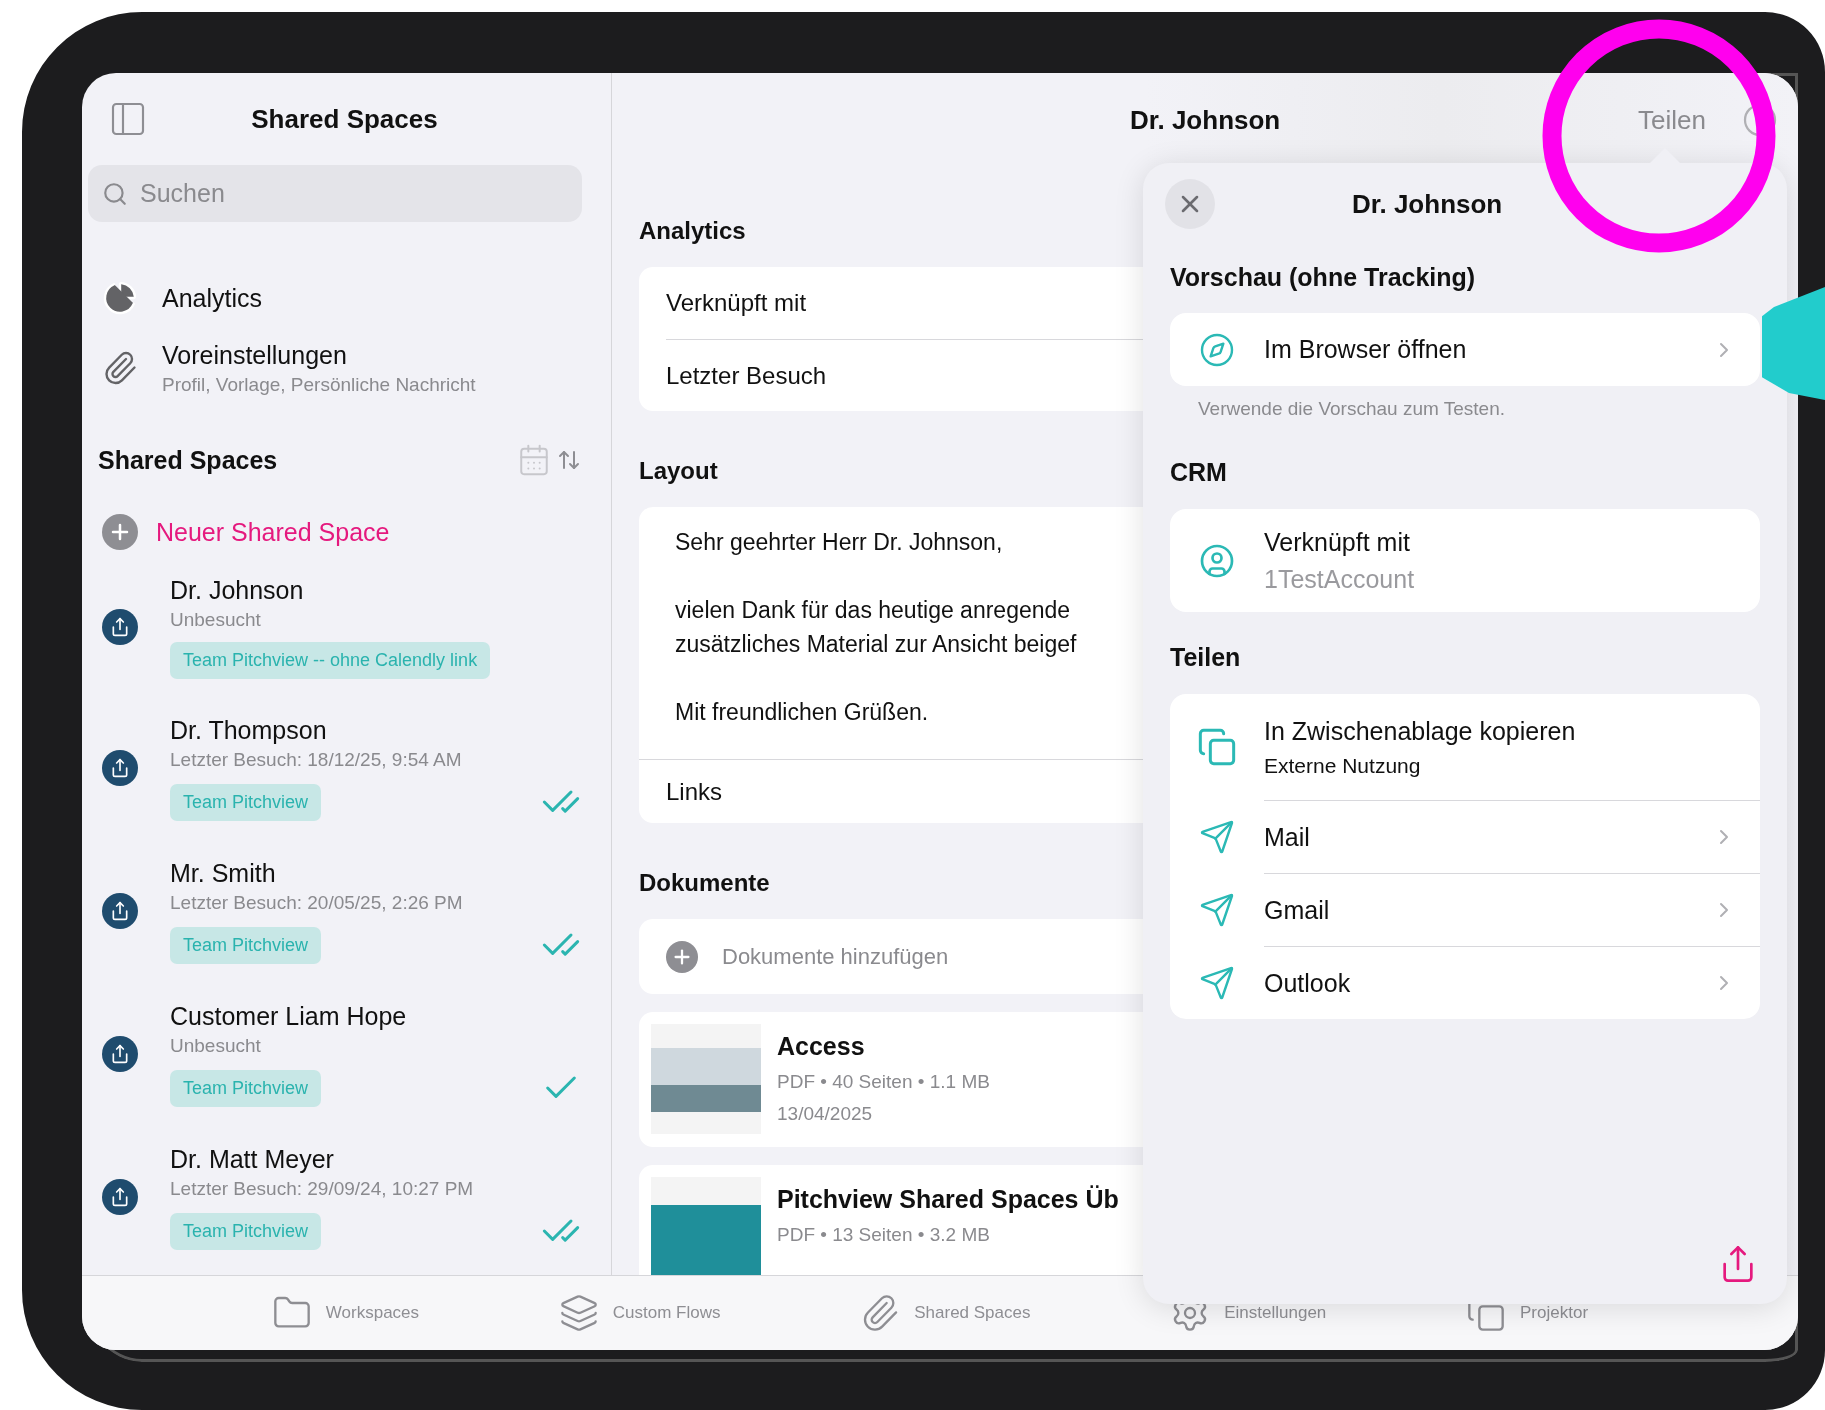 The height and width of the screenshot is (1410, 1825). Describe the element at coordinates (334, 630) in the screenshot. I see `space-list-item: Dr. Johnson Unbesucht Team Pitchview -- ohne Calendly link` at that location.